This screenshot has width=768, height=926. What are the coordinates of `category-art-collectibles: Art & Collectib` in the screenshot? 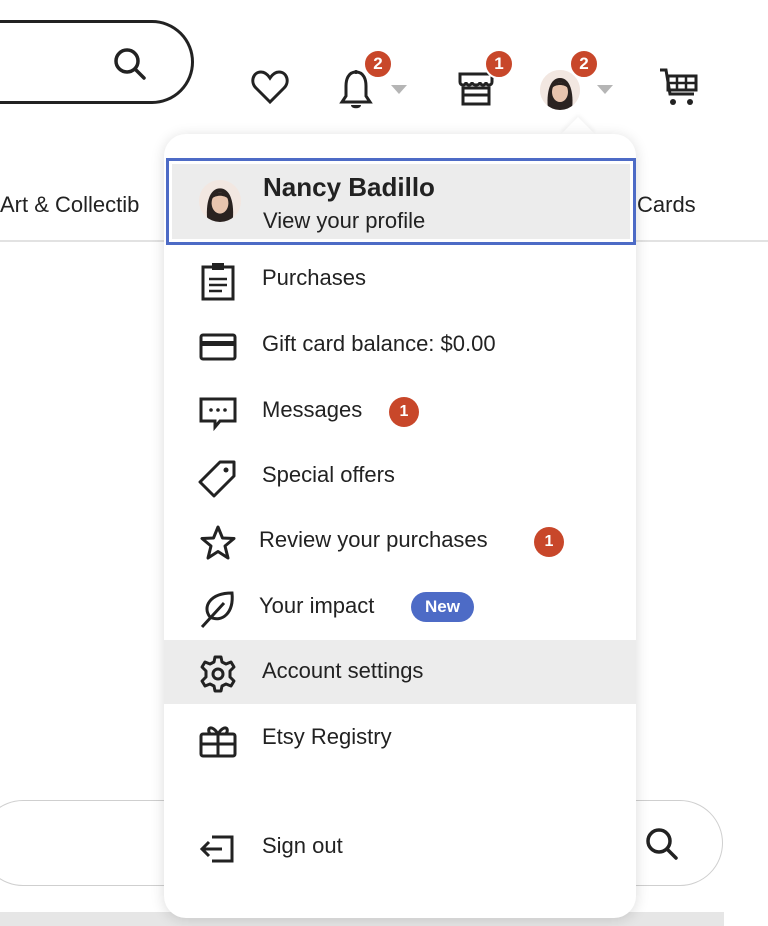 It's located at (69, 205).